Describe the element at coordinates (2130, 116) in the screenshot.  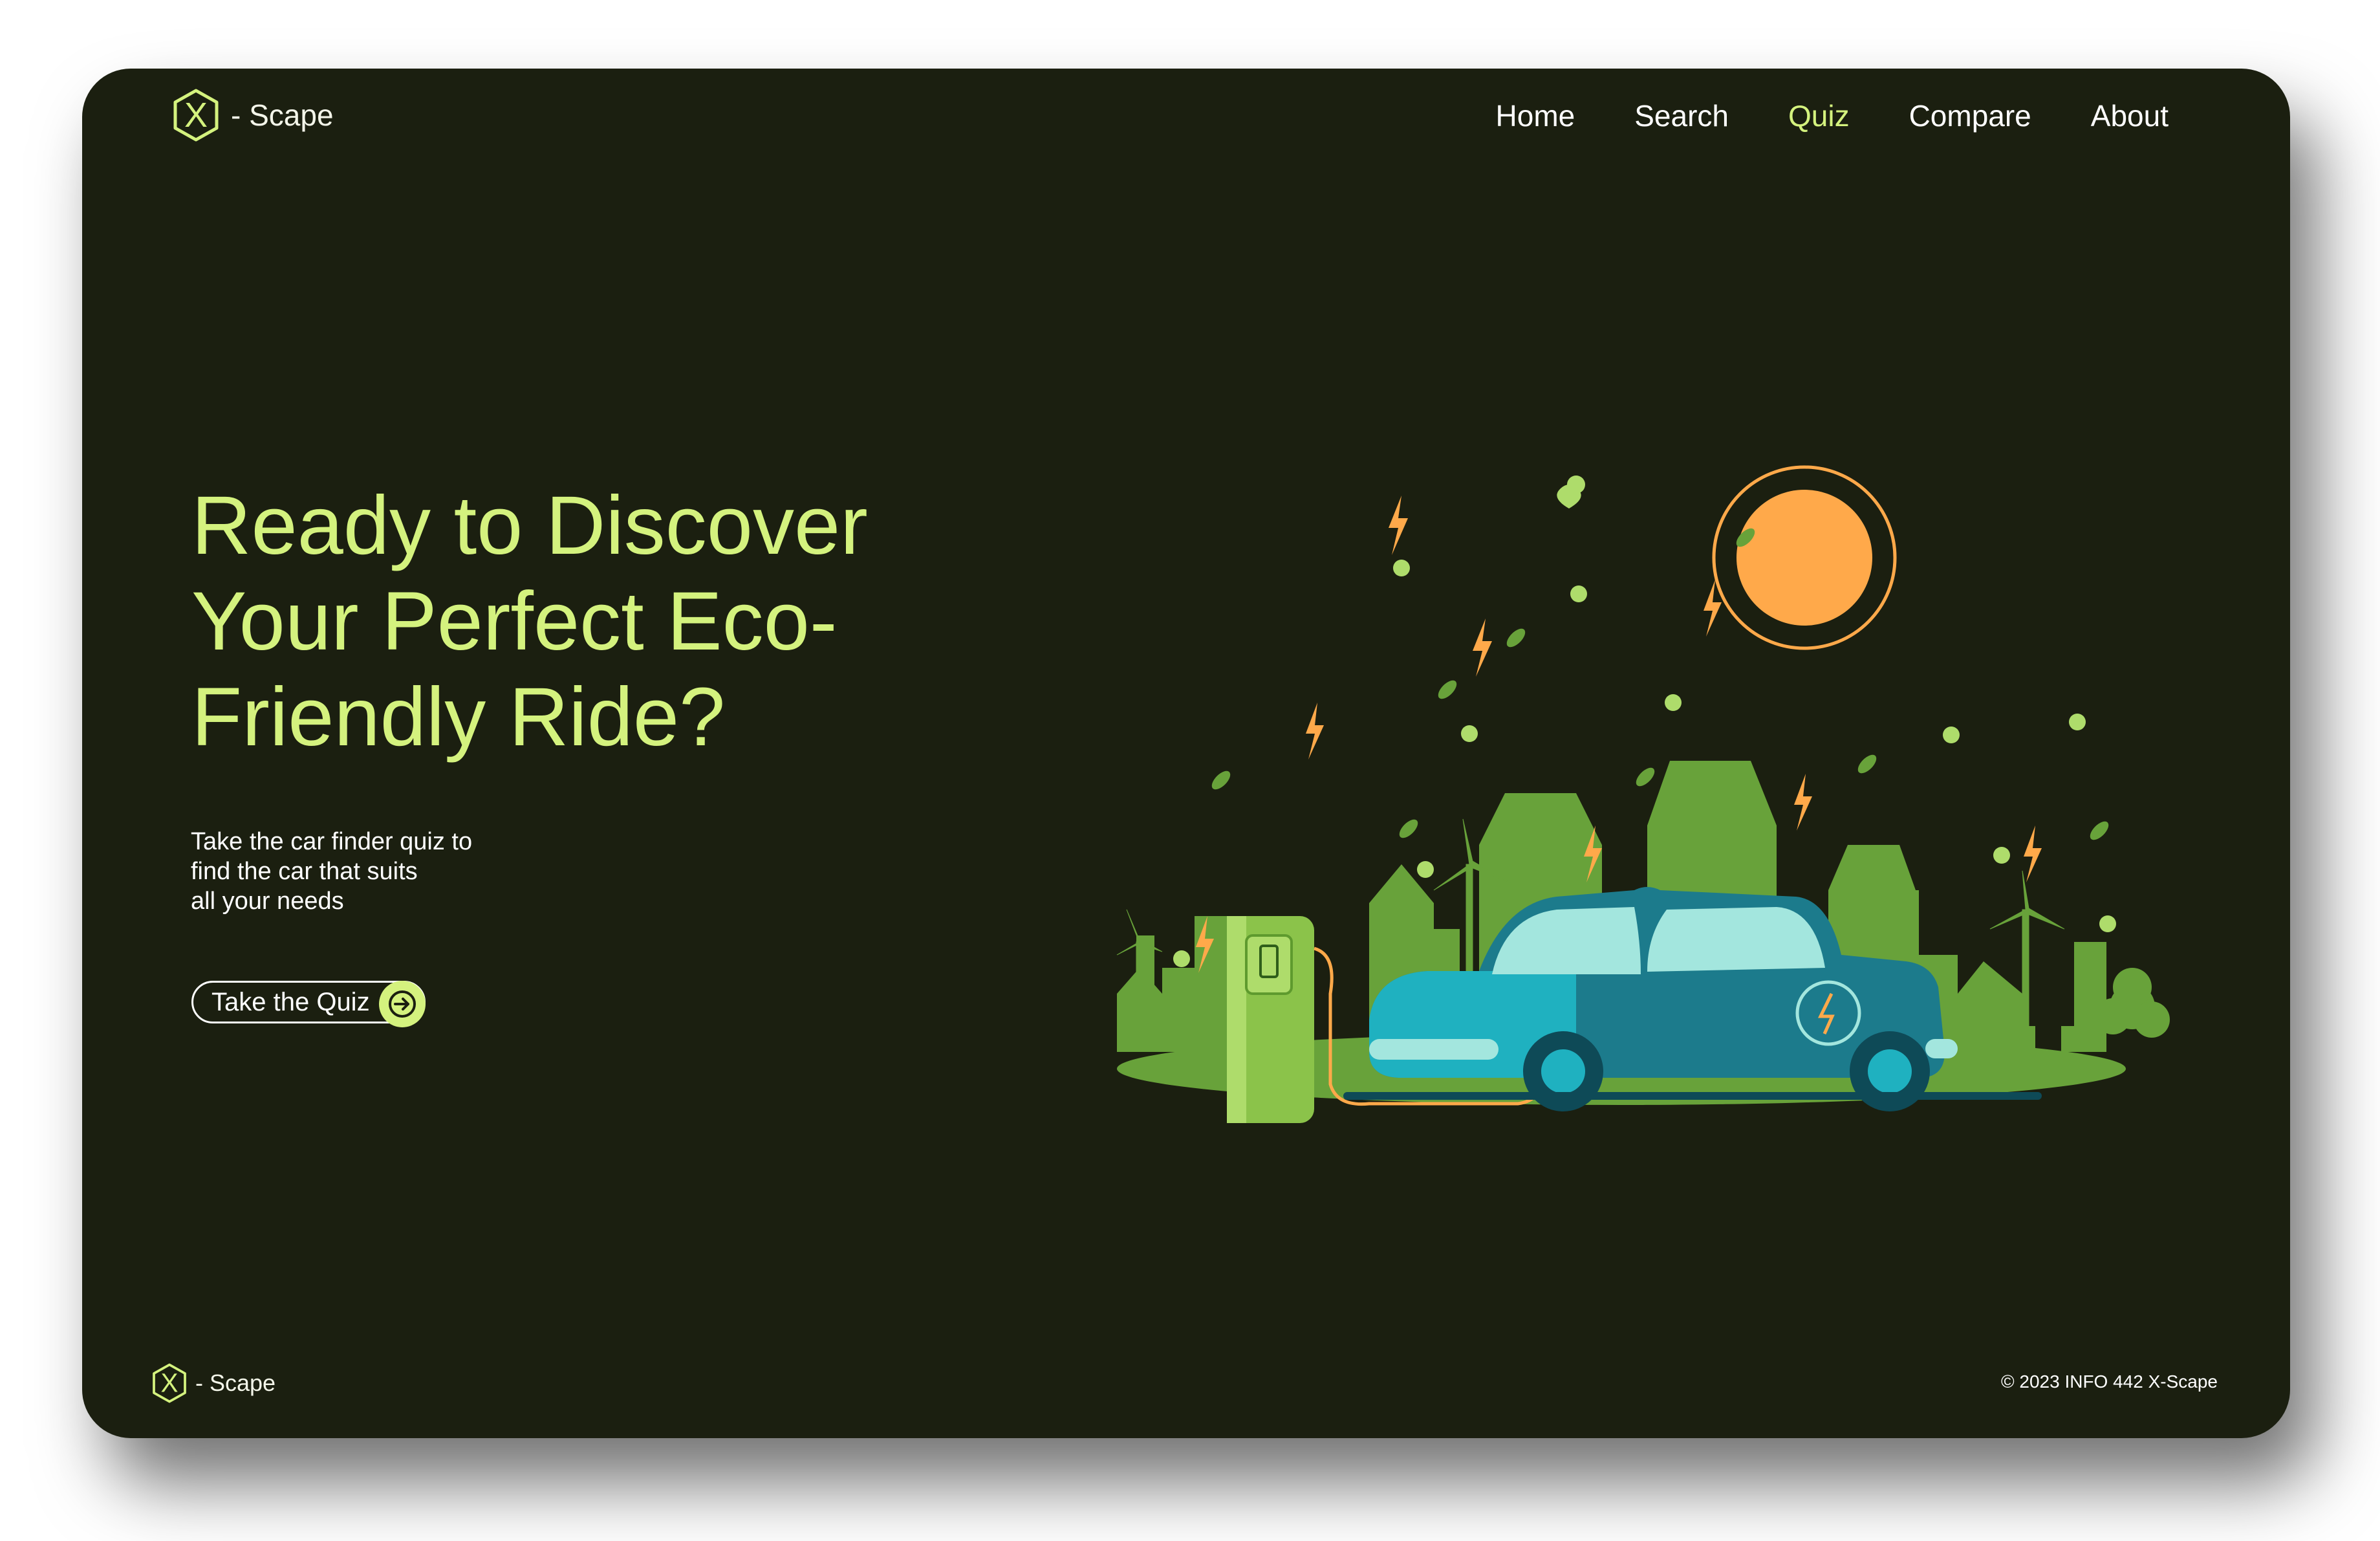
I see `nav-about: About` at that location.